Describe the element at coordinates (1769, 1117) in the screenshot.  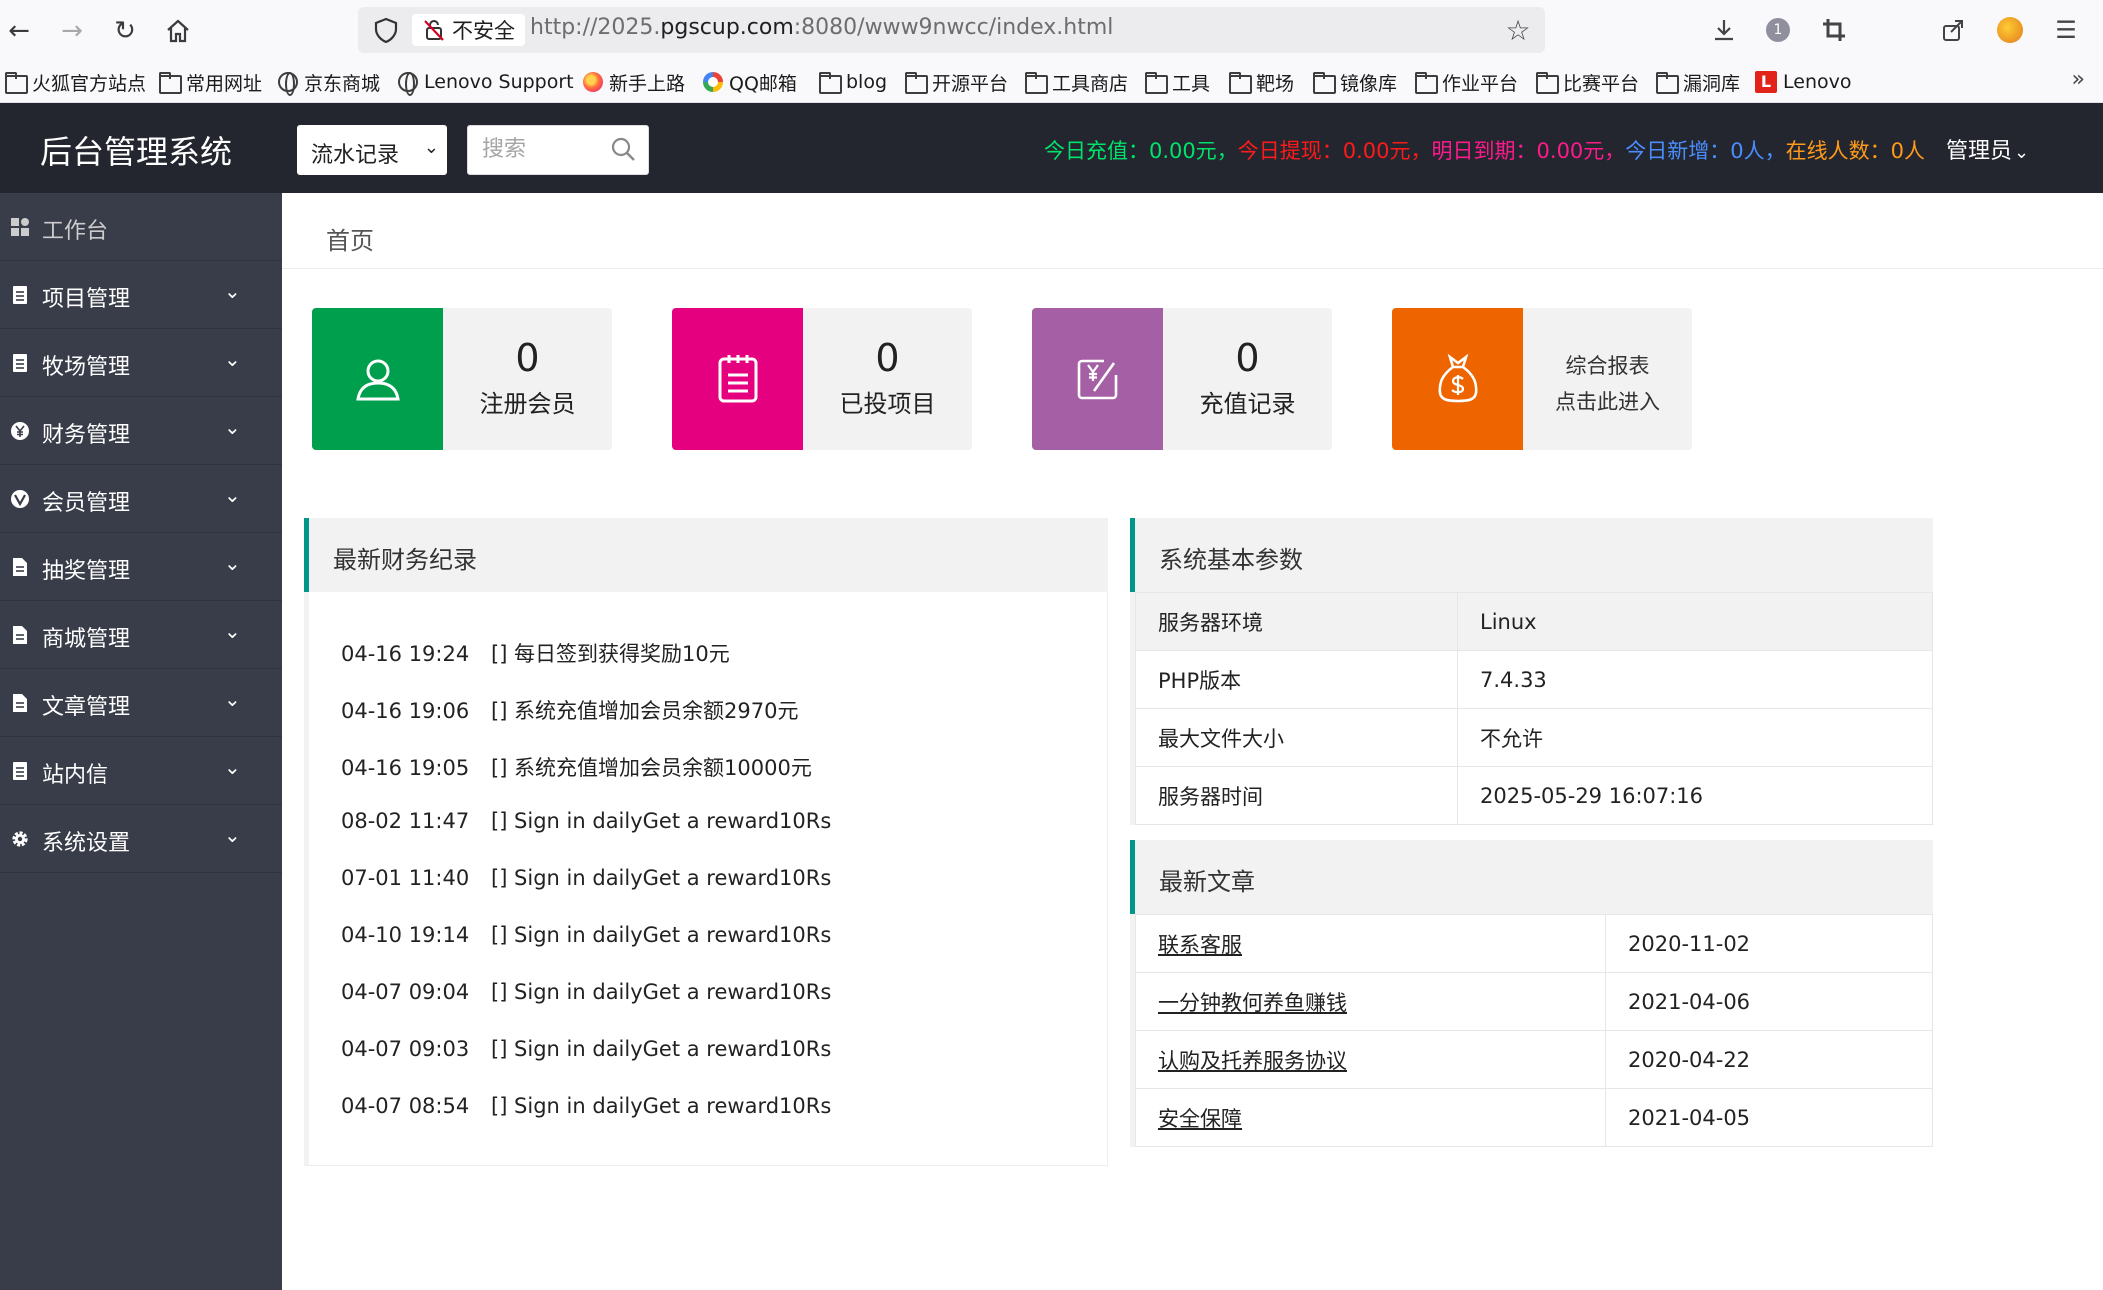
I see `article-date: 2021-04-05` at that location.